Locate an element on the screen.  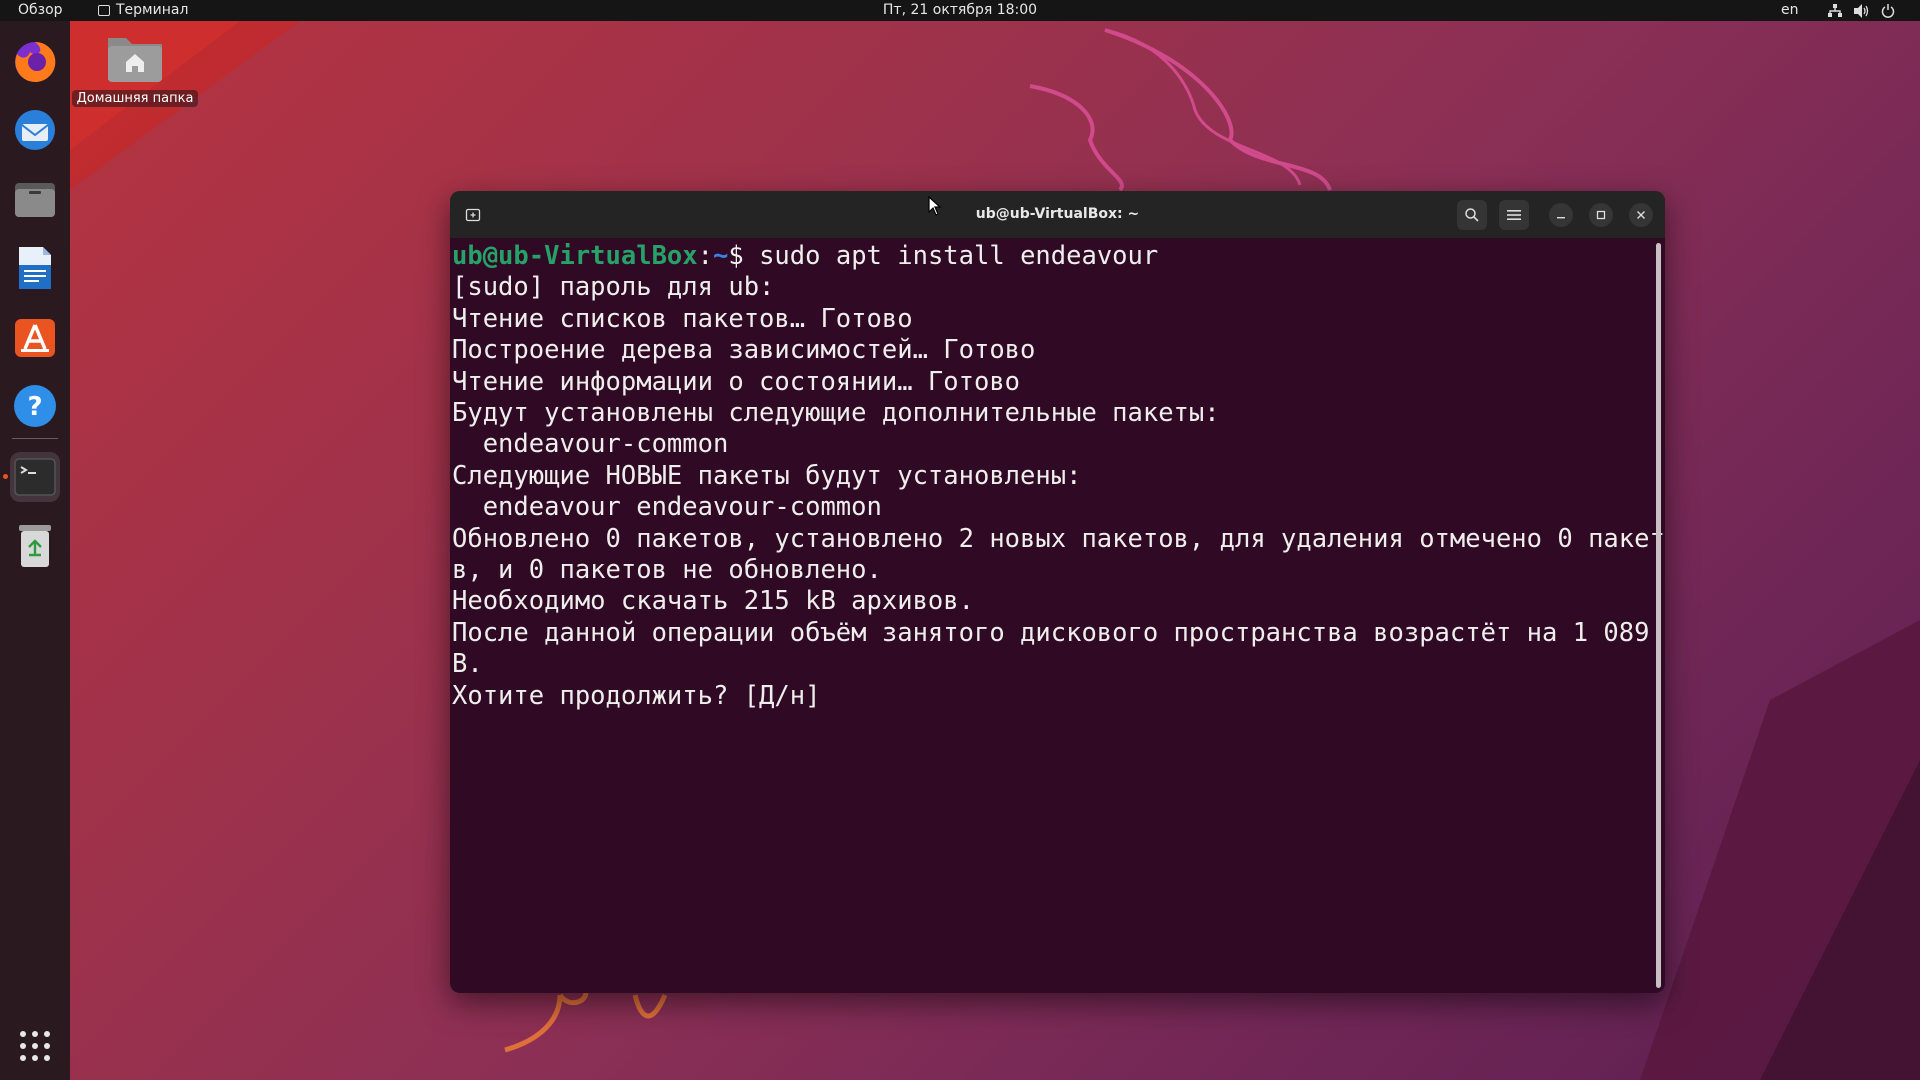
terminal-small-icon is located at coordinates (104, 10).